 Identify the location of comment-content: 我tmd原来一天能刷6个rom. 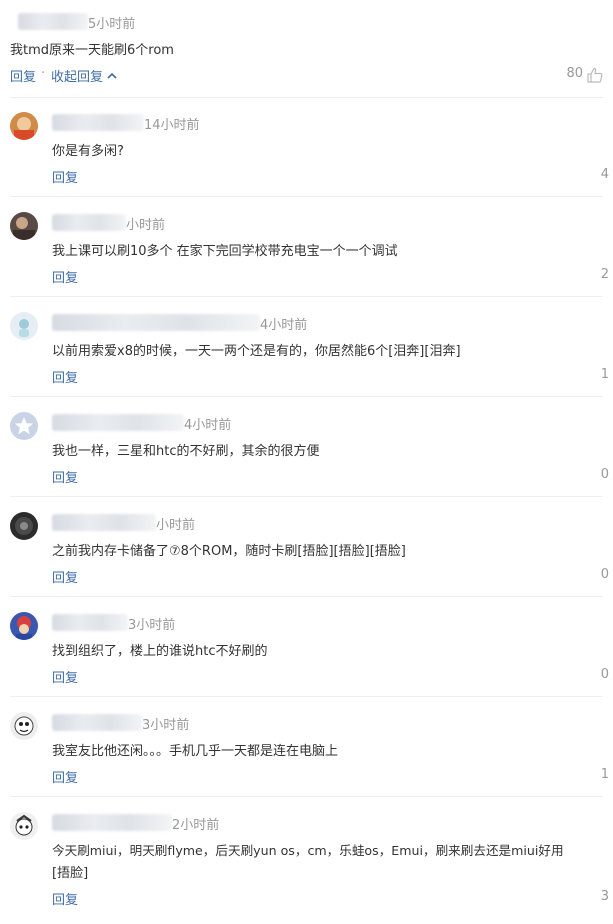
(92, 50).